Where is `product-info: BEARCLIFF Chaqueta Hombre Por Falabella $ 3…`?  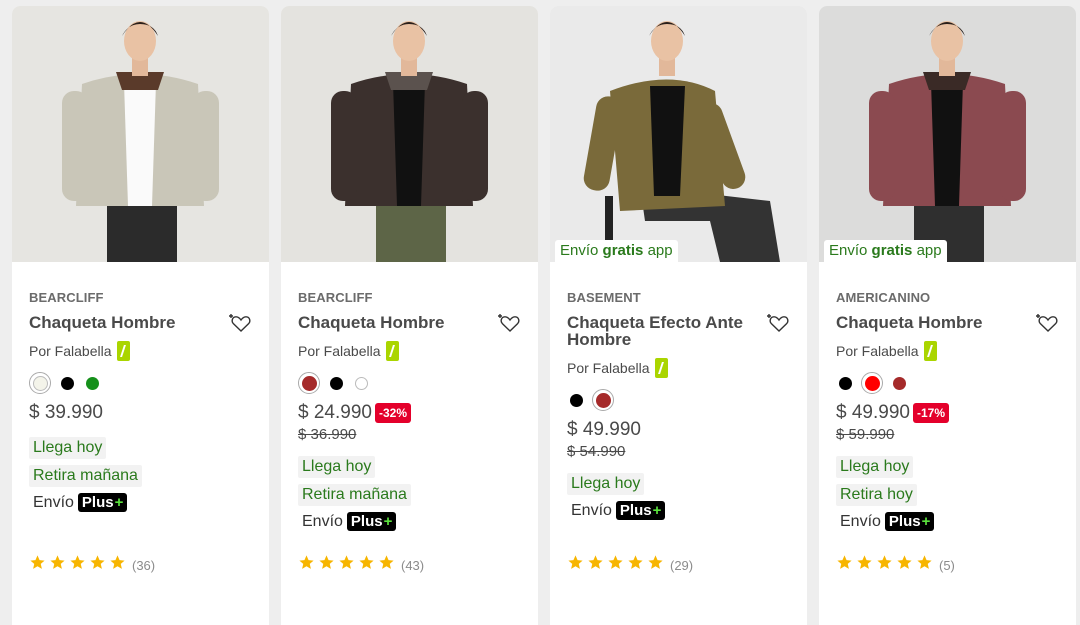 product-info: BEARCLIFF Chaqueta Hombre Por Falabella $ 3… is located at coordinates (140, 401).